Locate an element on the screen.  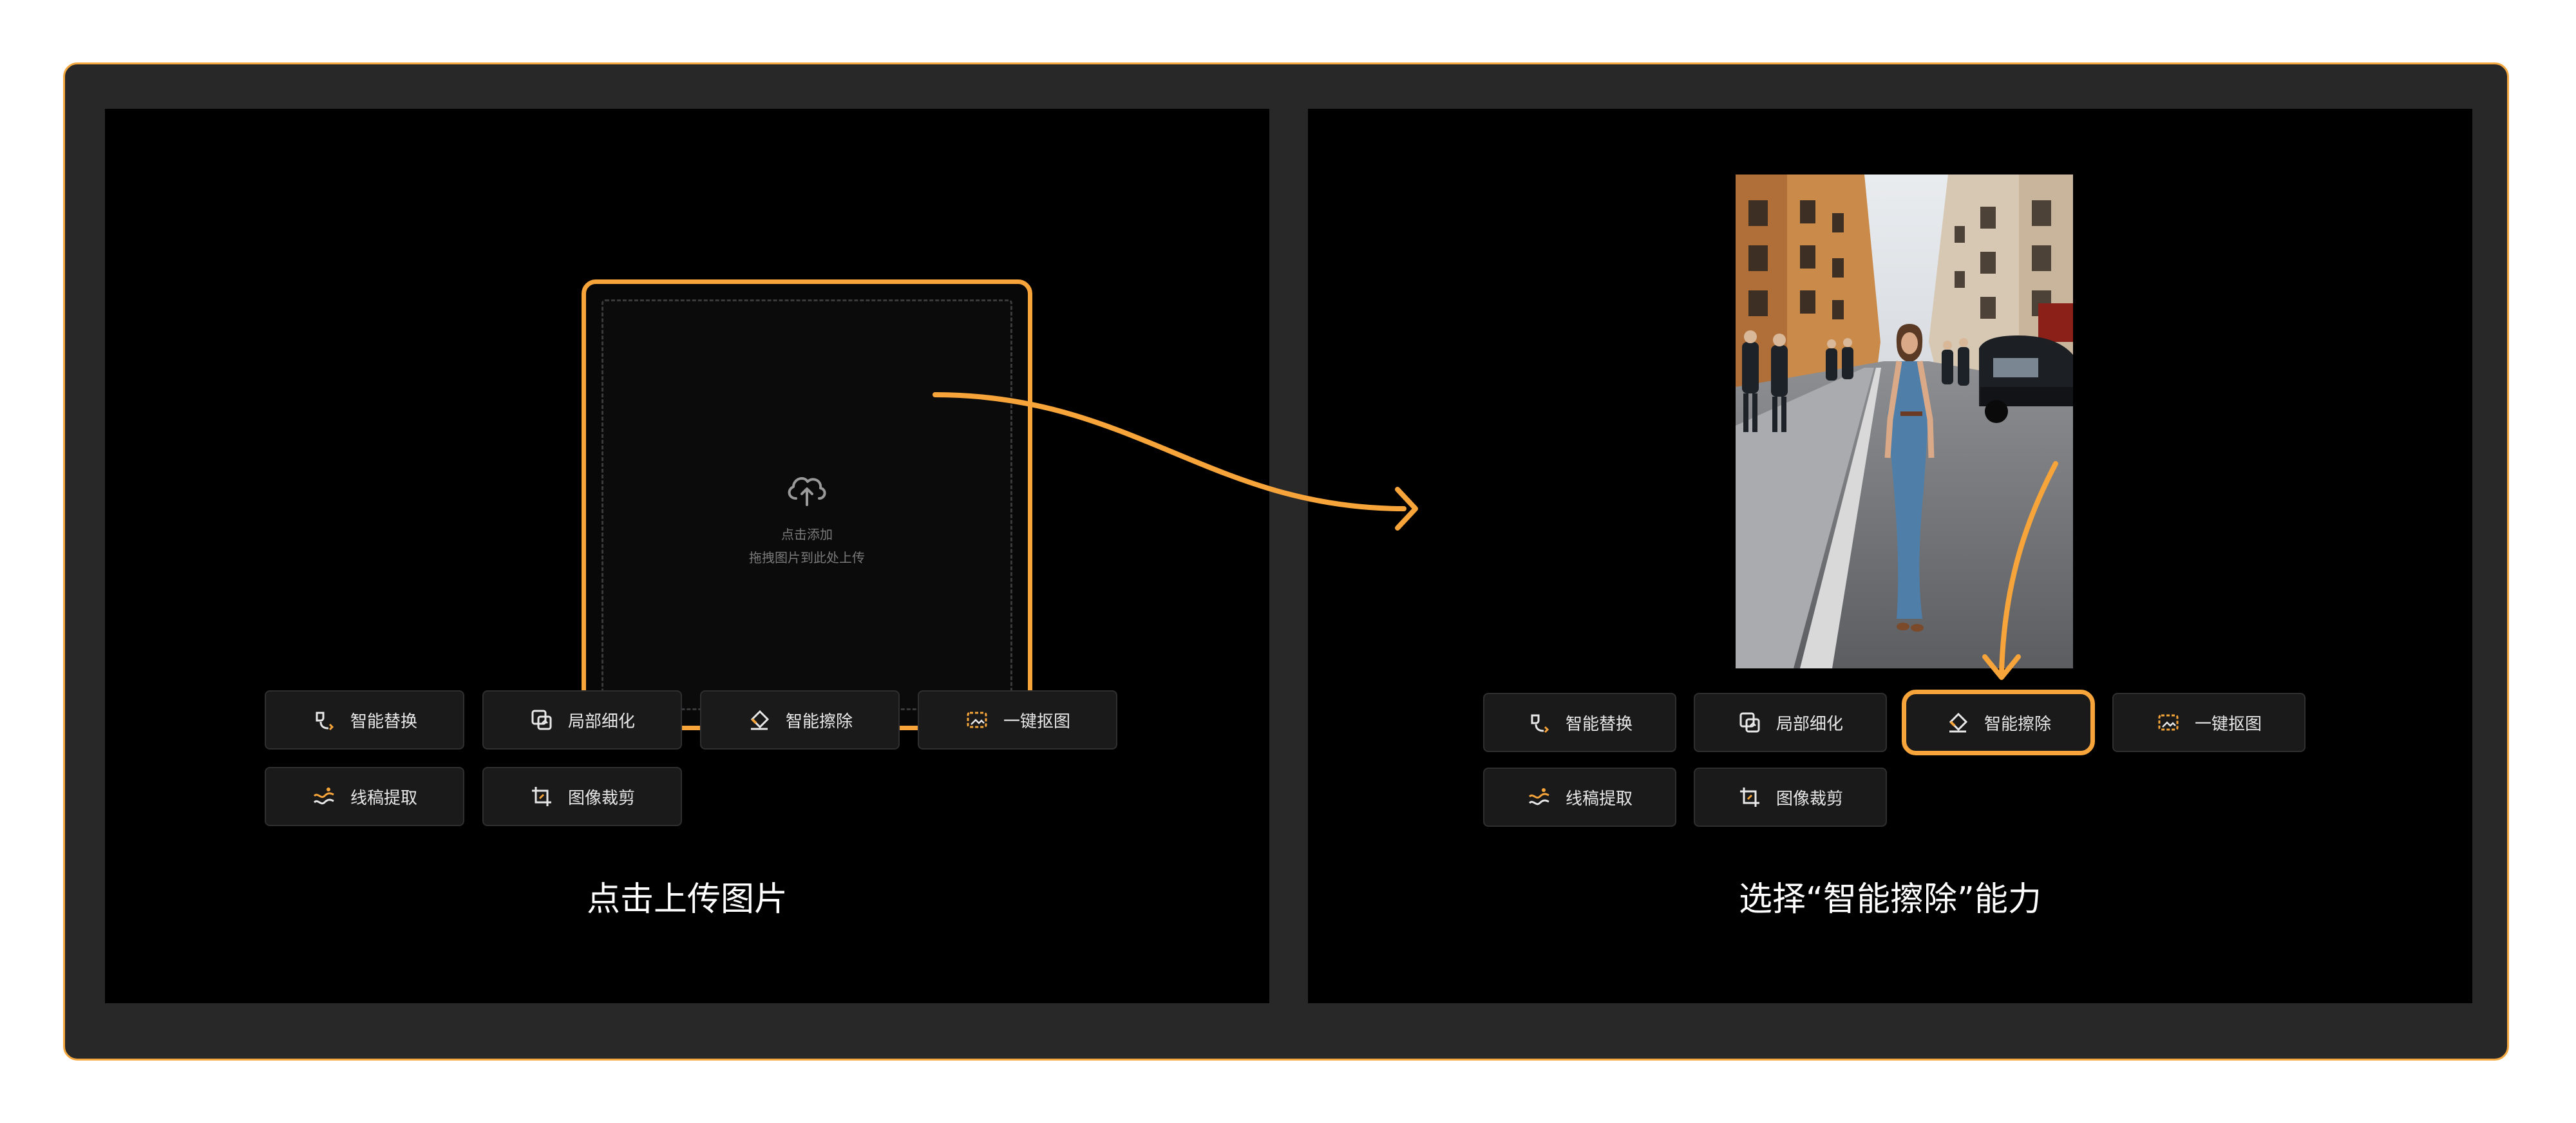
smart-erase-button-selected: 智能擦除 is located at coordinates (1999, 722).